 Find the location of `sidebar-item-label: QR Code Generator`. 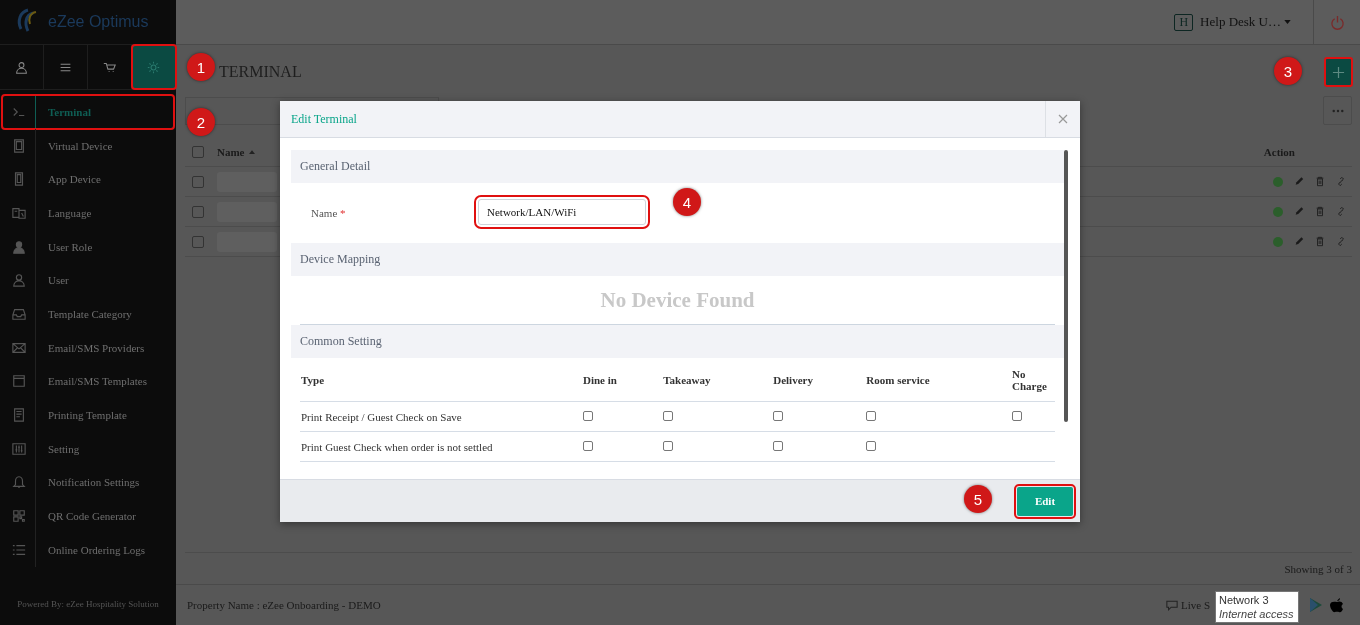

sidebar-item-label: QR Code Generator is located at coordinates (91, 516).